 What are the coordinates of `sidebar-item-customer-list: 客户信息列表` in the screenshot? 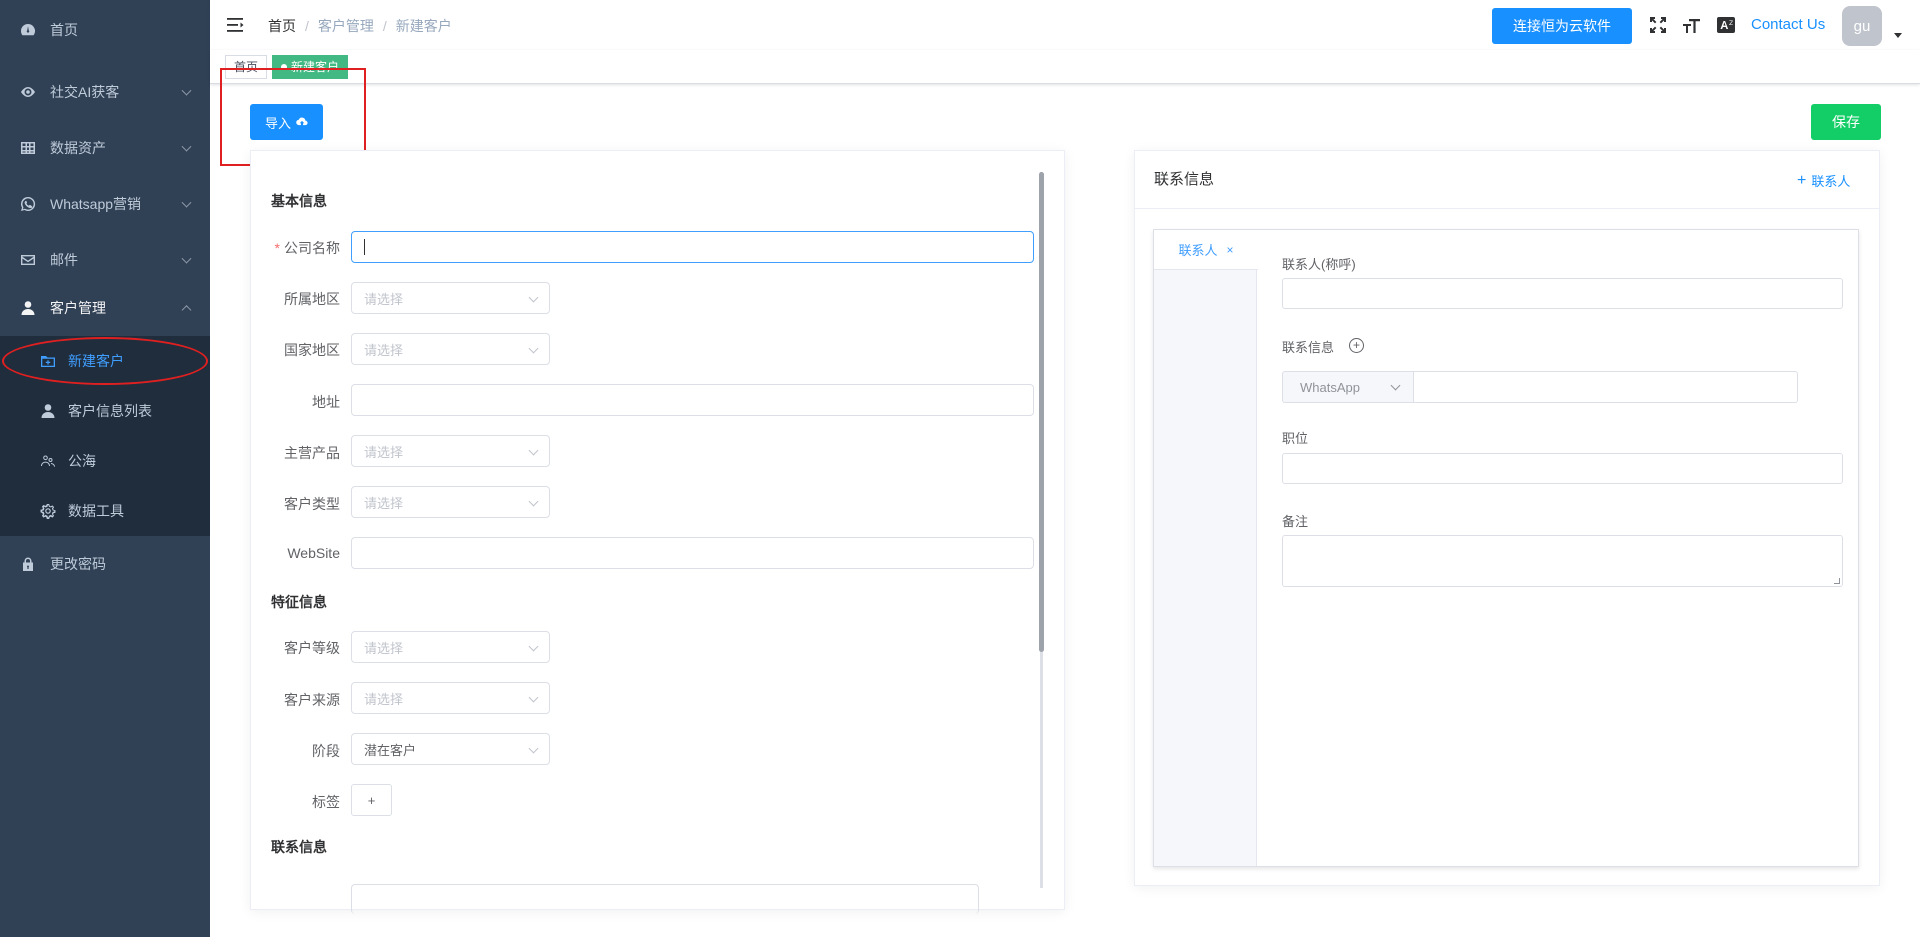 It's located at (105, 411).